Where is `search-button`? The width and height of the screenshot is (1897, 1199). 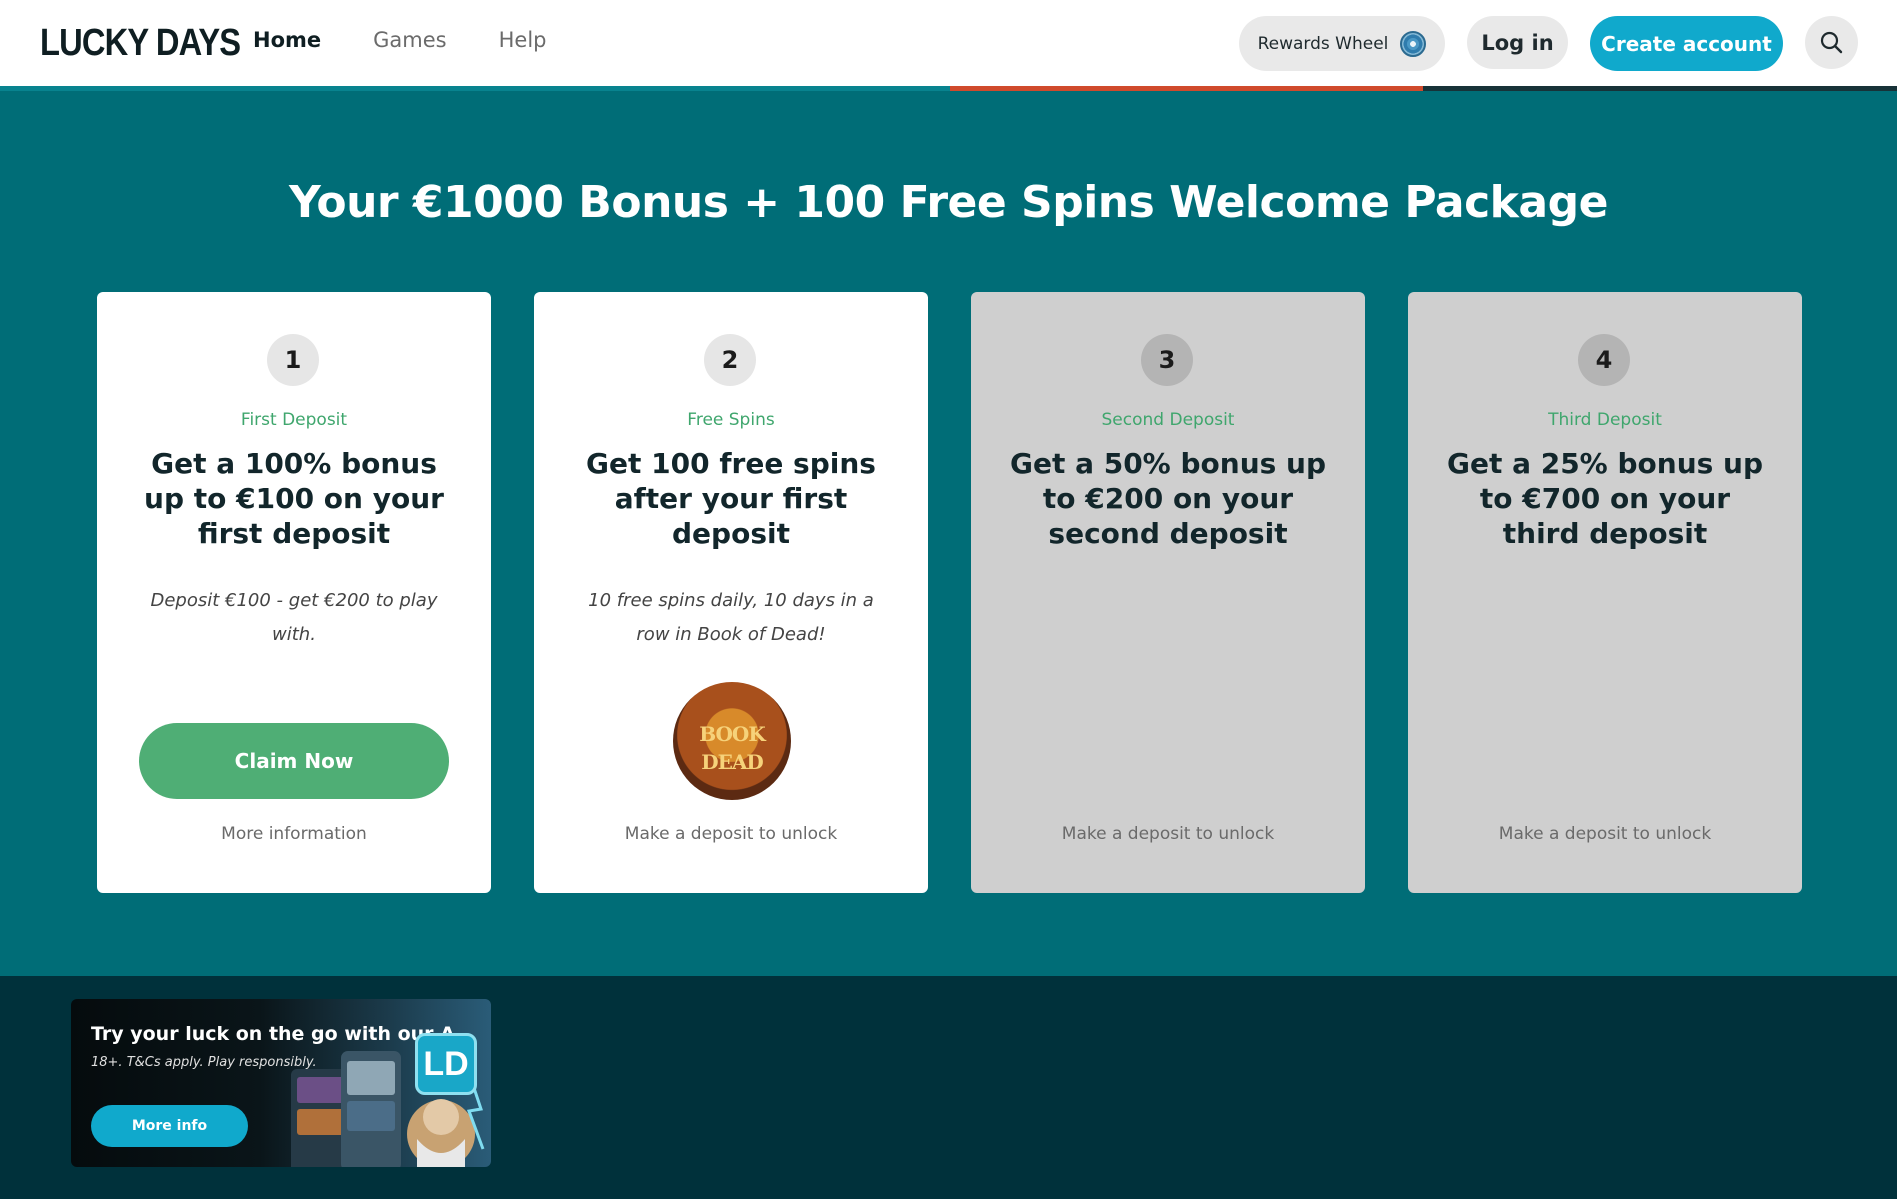 search-button is located at coordinates (1831, 42).